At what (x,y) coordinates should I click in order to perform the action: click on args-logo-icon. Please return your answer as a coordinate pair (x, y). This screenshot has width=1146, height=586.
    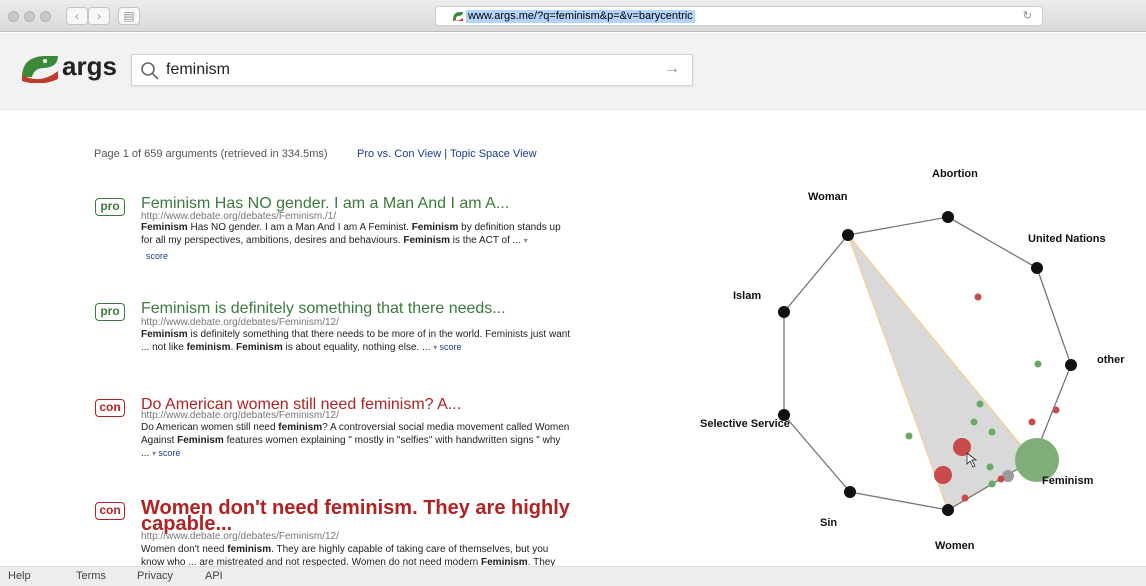
    Looking at the image, I should click on (40, 68).